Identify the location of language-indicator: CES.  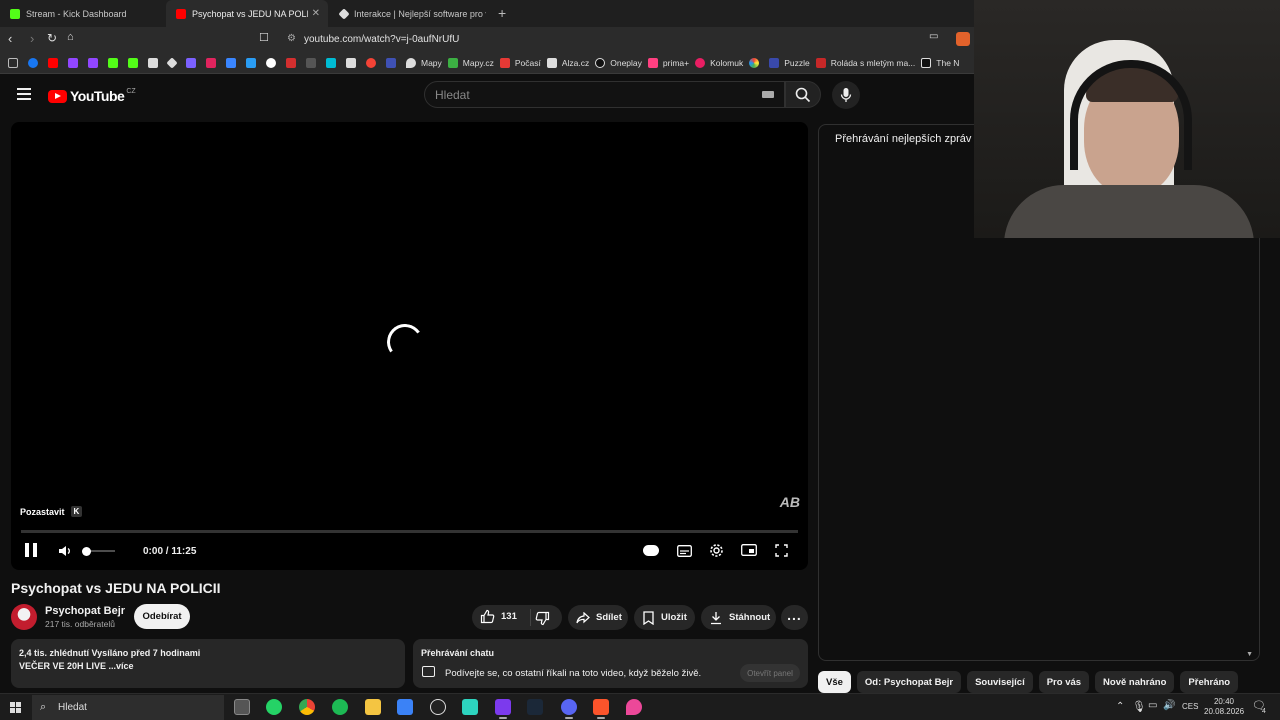
(1190, 706).